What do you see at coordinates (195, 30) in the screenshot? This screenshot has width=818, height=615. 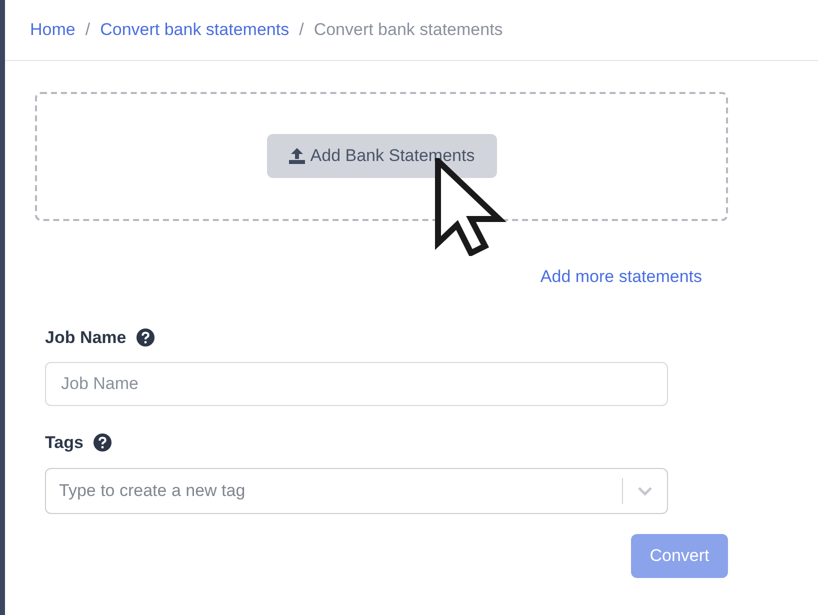 I see `breadcrumb-link: Convert bank statements` at bounding box center [195, 30].